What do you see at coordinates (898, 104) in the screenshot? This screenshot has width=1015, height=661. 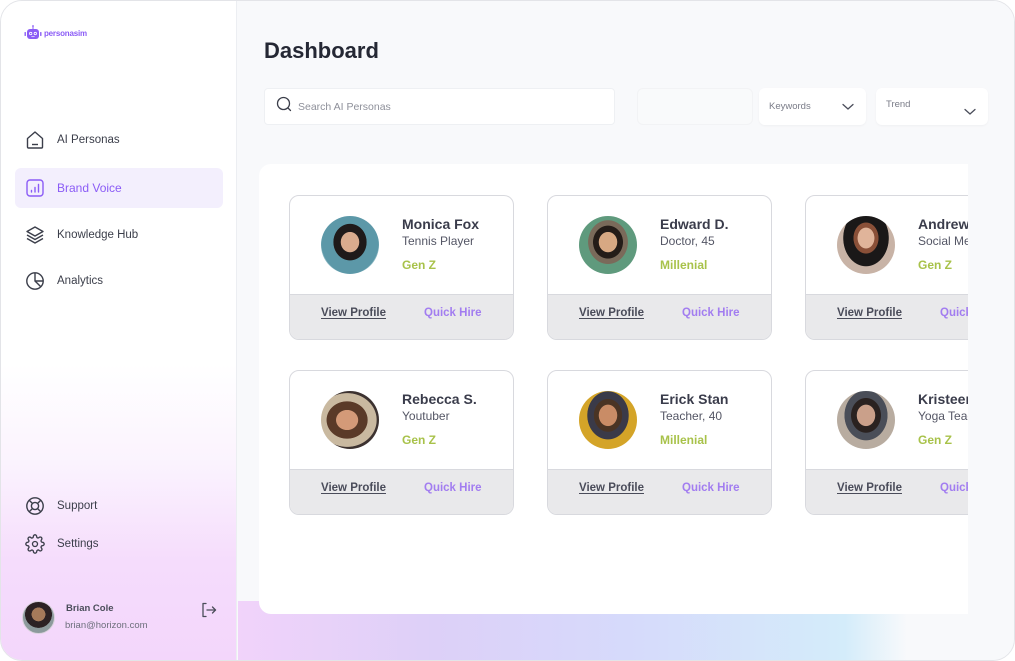 I see `dropdown-label: Trend` at bounding box center [898, 104].